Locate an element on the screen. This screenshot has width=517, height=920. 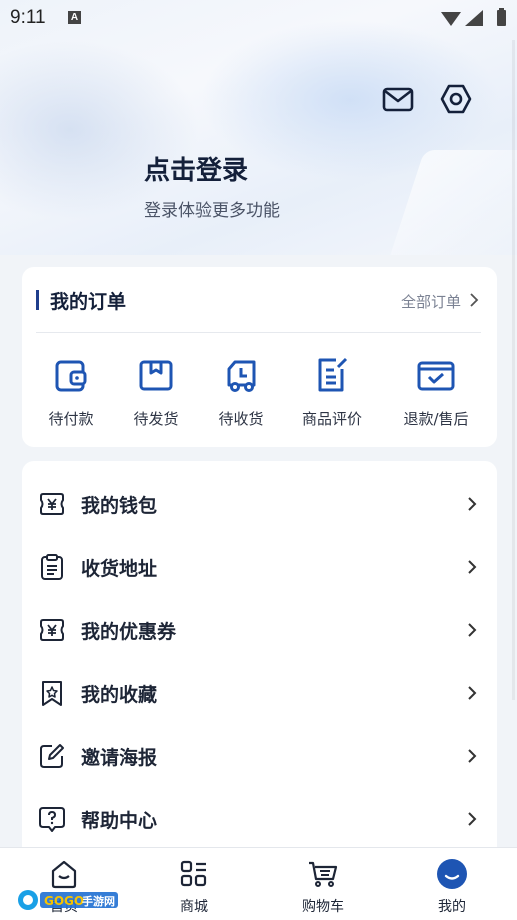
menu-item-wallet: 我的钱包 is located at coordinates (259, 504).